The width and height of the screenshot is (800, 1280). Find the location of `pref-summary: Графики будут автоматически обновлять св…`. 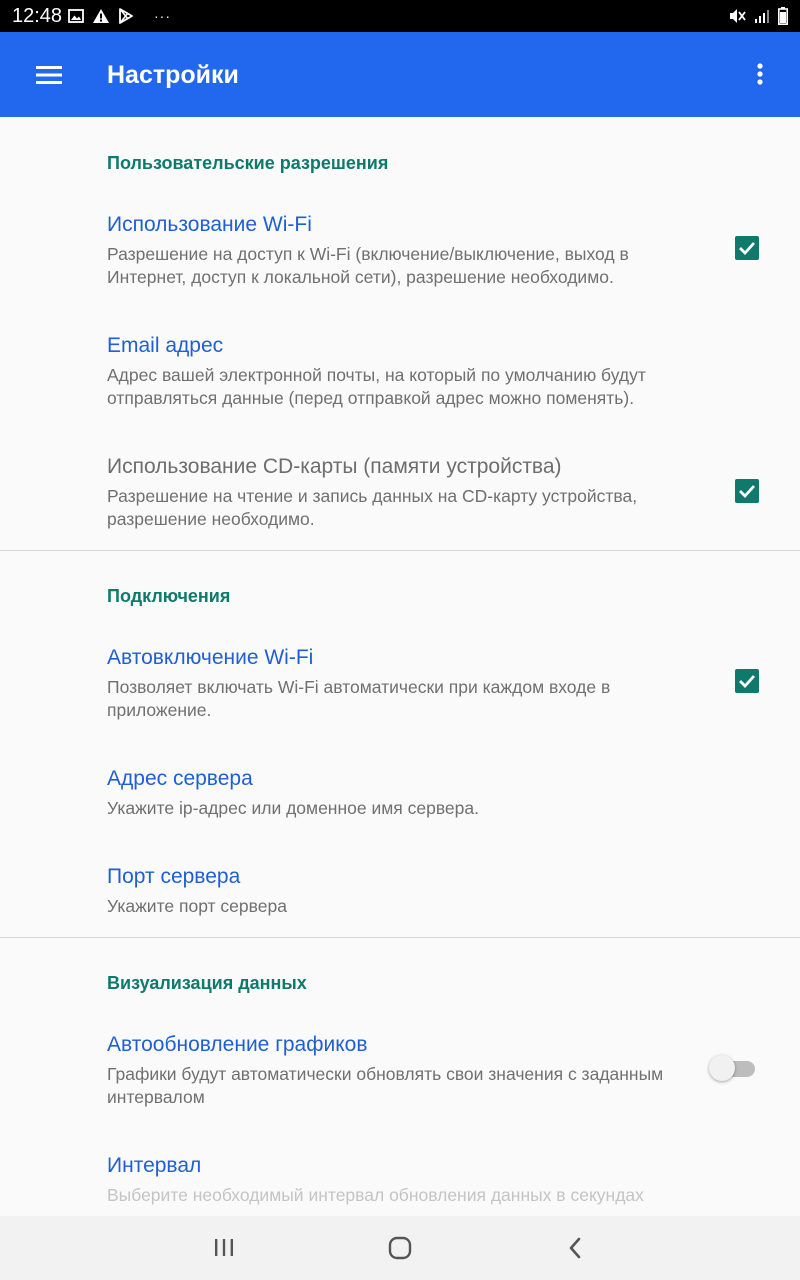

pref-summary: Графики будут автоматически обновлять св… is located at coordinates (385, 1085).